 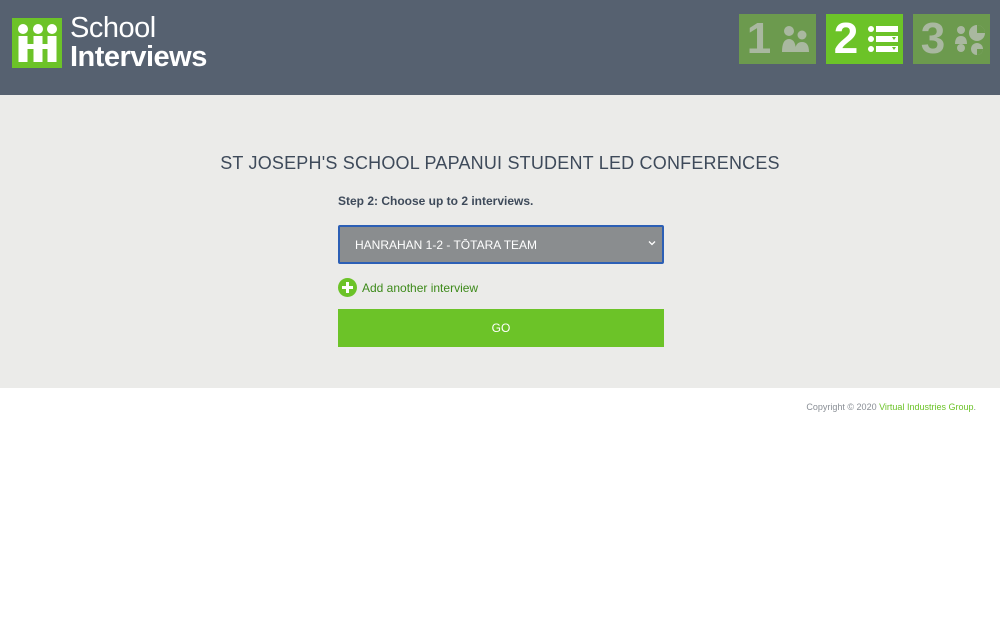 I want to click on interview-select-value: HANRAHAN 1-2 - TŌTARA TEAM, so click(x=446, y=244).